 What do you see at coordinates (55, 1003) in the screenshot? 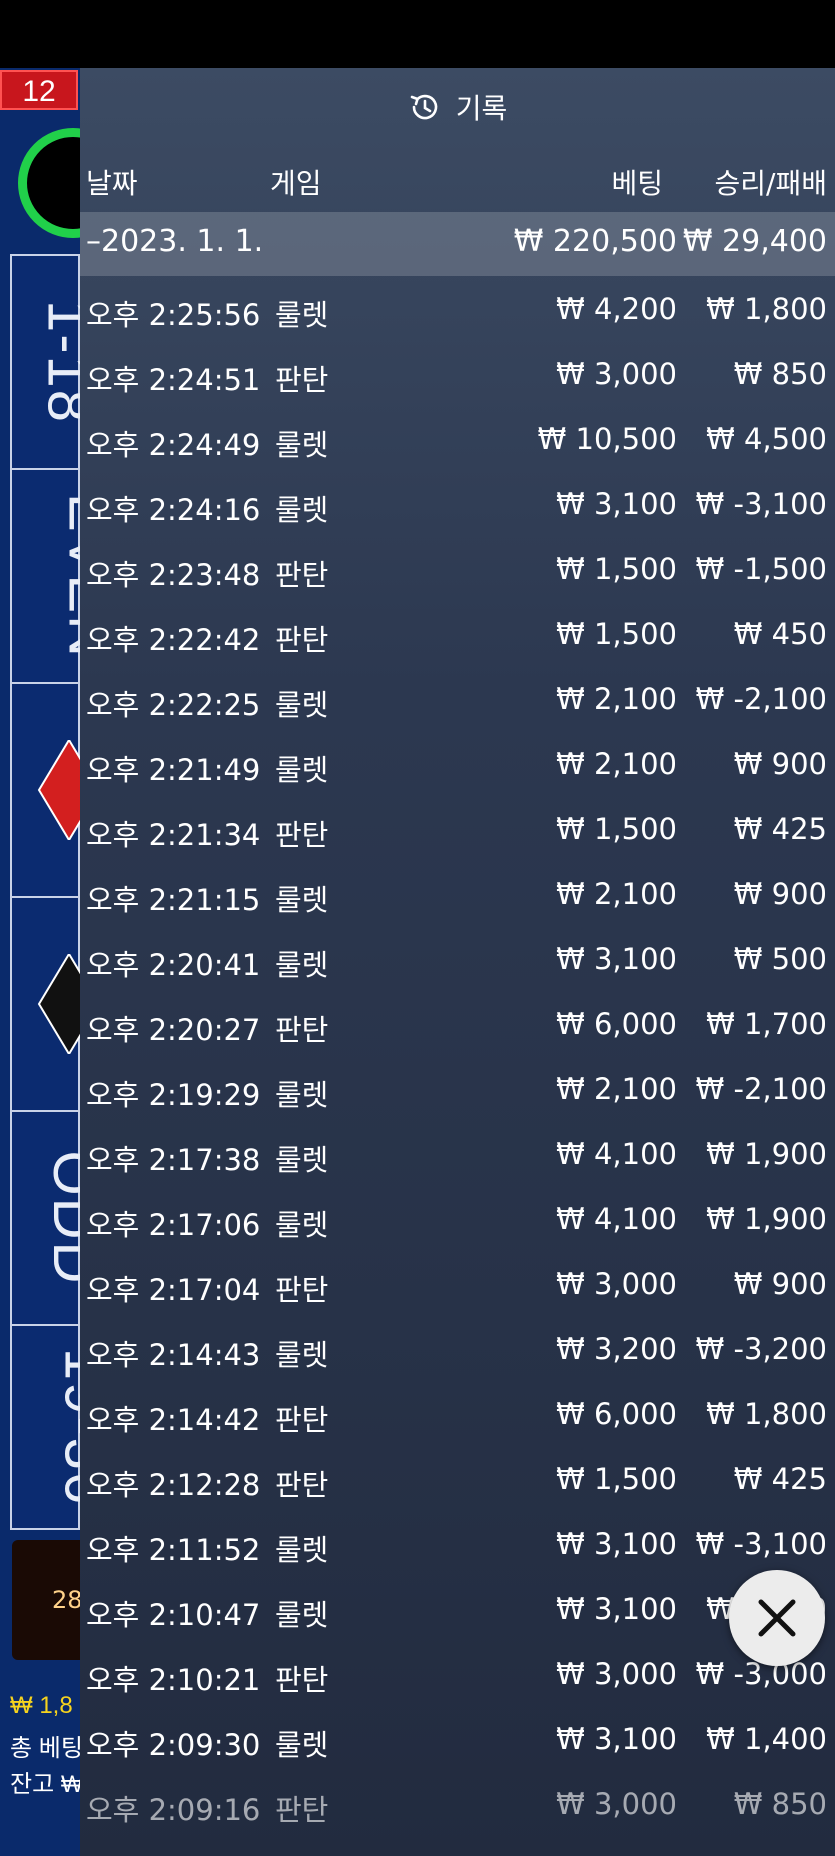
I see `bet-spot-black` at bounding box center [55, 1003].